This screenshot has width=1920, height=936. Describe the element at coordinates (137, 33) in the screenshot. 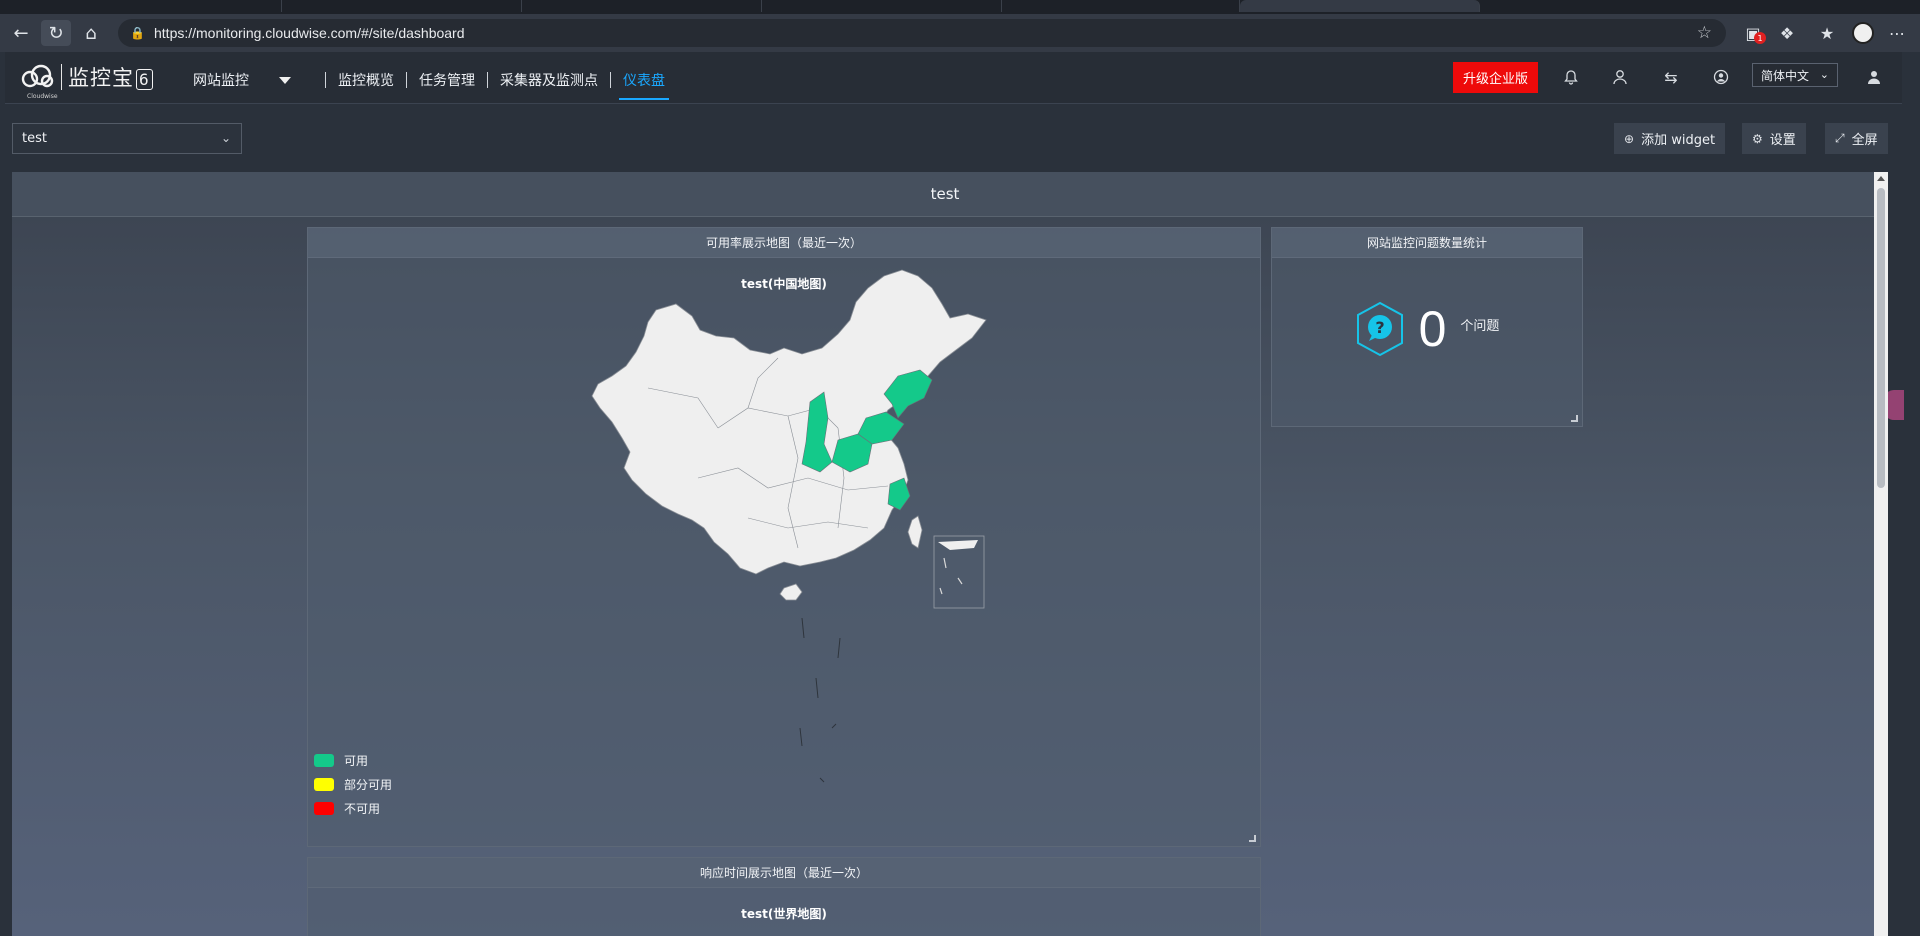

I see `lock-icon: 🔒` at that location.